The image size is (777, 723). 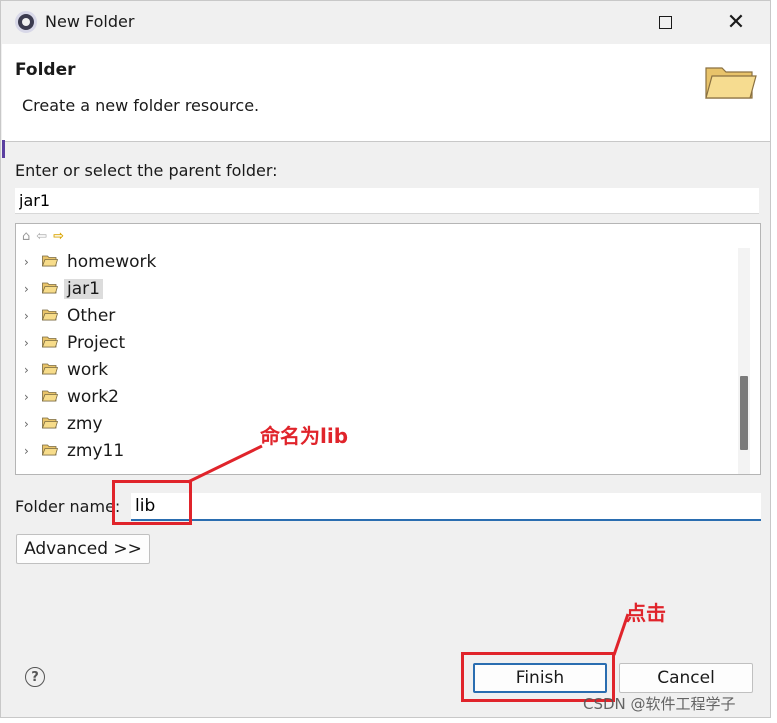 What do you see at coordinates (376, 396) in the screenshot?
I see `tree-item: › work2` at bounding box center [376, 396].